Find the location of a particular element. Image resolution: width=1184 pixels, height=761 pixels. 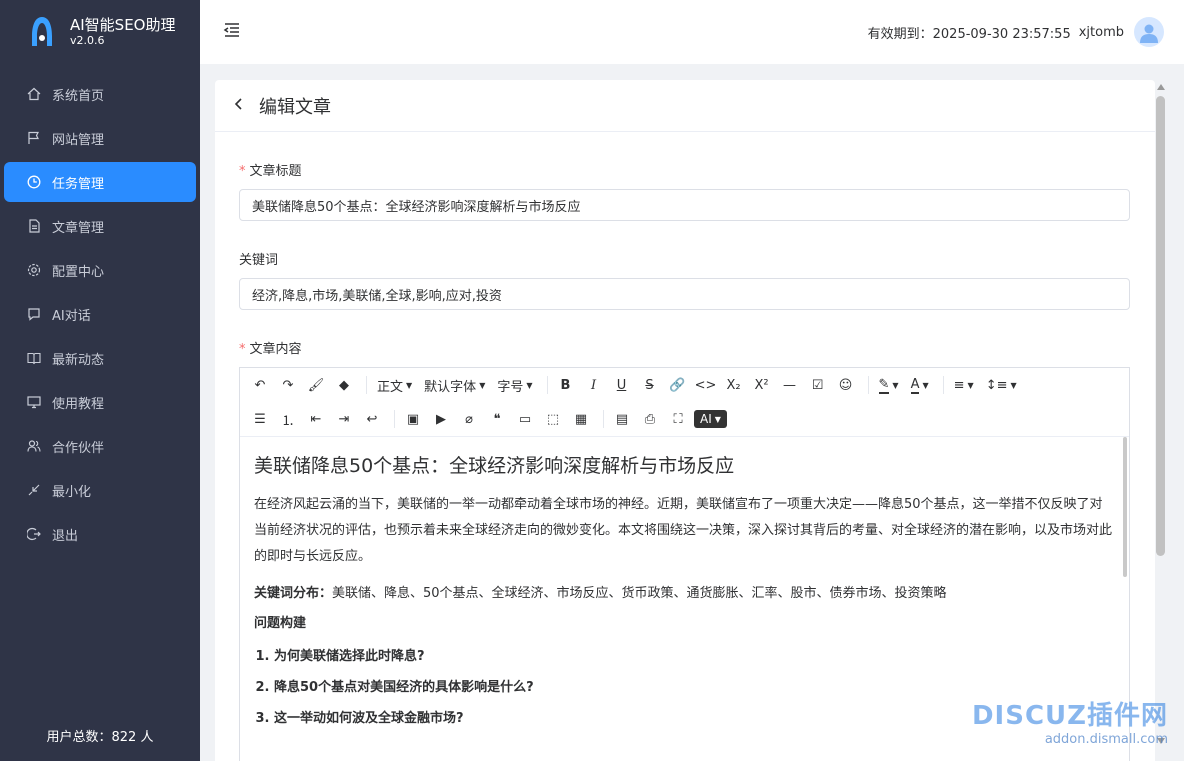

subscript-icon: X₂ is located at coordinates (734, 385).